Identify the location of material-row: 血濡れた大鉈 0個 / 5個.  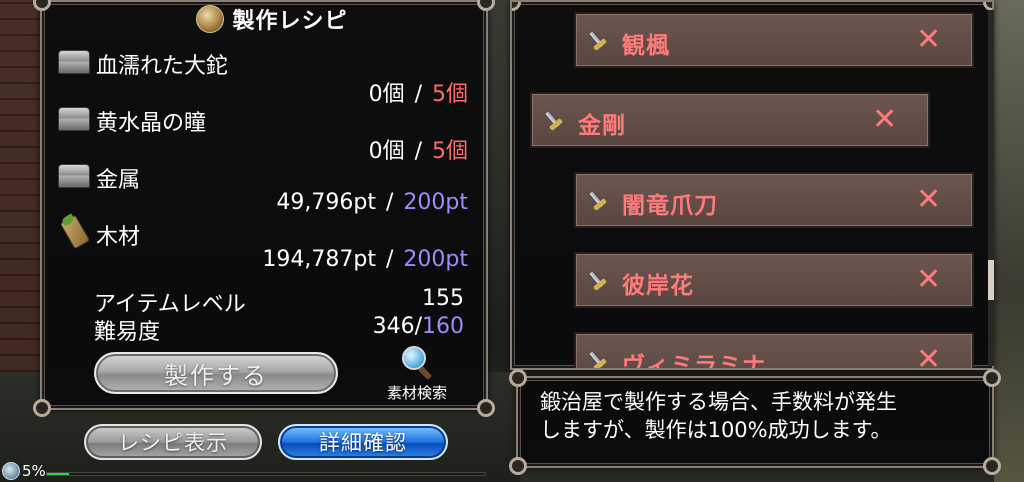
(268, 77).